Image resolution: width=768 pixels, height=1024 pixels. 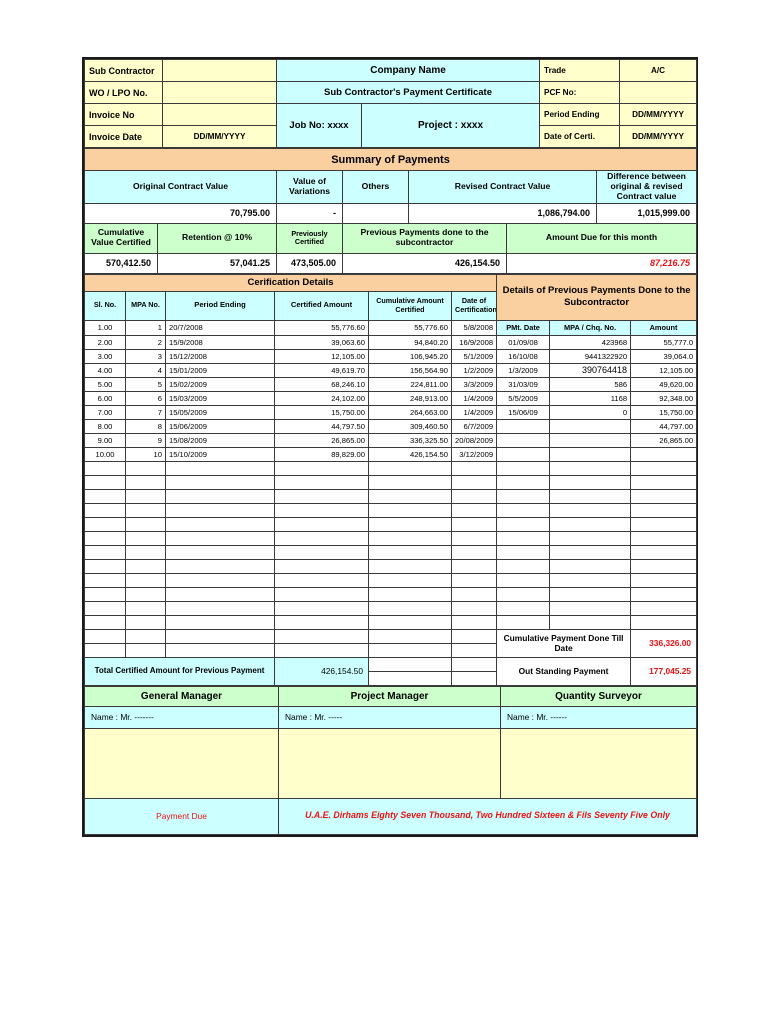 What do you see at coordinates (219, 70) in the screenshot?
I see `sub-contractor-value` at bounding box center [219, 70].